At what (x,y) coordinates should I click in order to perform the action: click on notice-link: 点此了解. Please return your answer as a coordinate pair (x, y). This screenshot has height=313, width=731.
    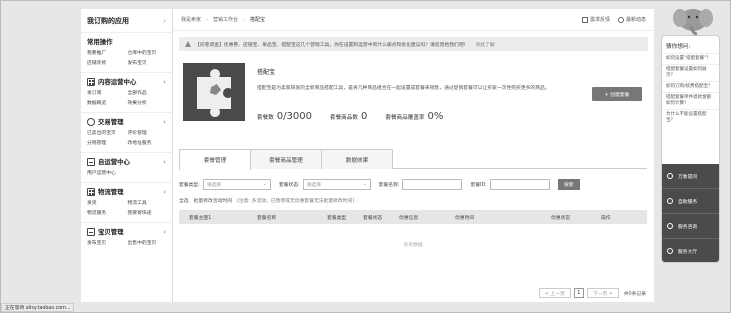
    Looking at the image, I should click on (484, 44).